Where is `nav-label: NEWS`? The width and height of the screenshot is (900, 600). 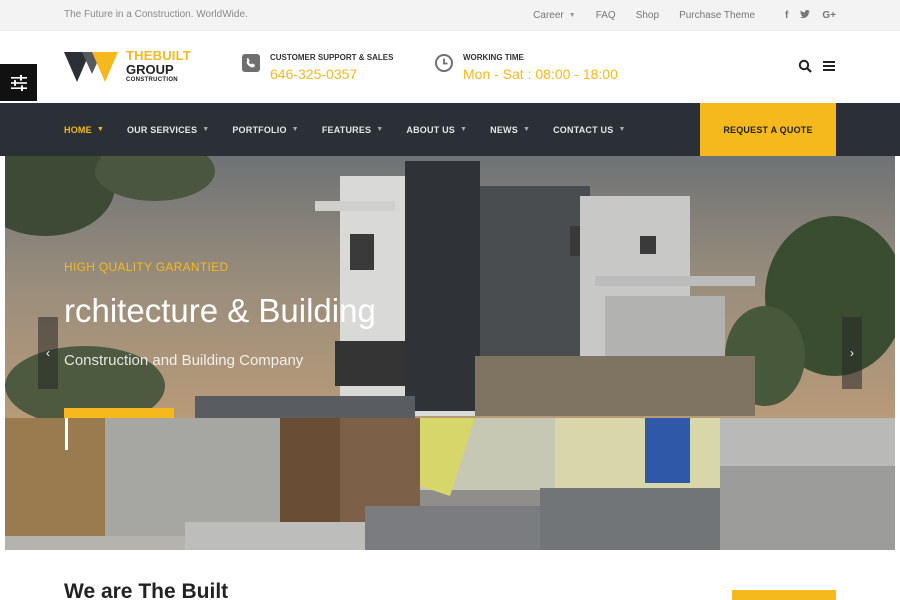
nav-label: NEWS is located at coordinates (504, 129).